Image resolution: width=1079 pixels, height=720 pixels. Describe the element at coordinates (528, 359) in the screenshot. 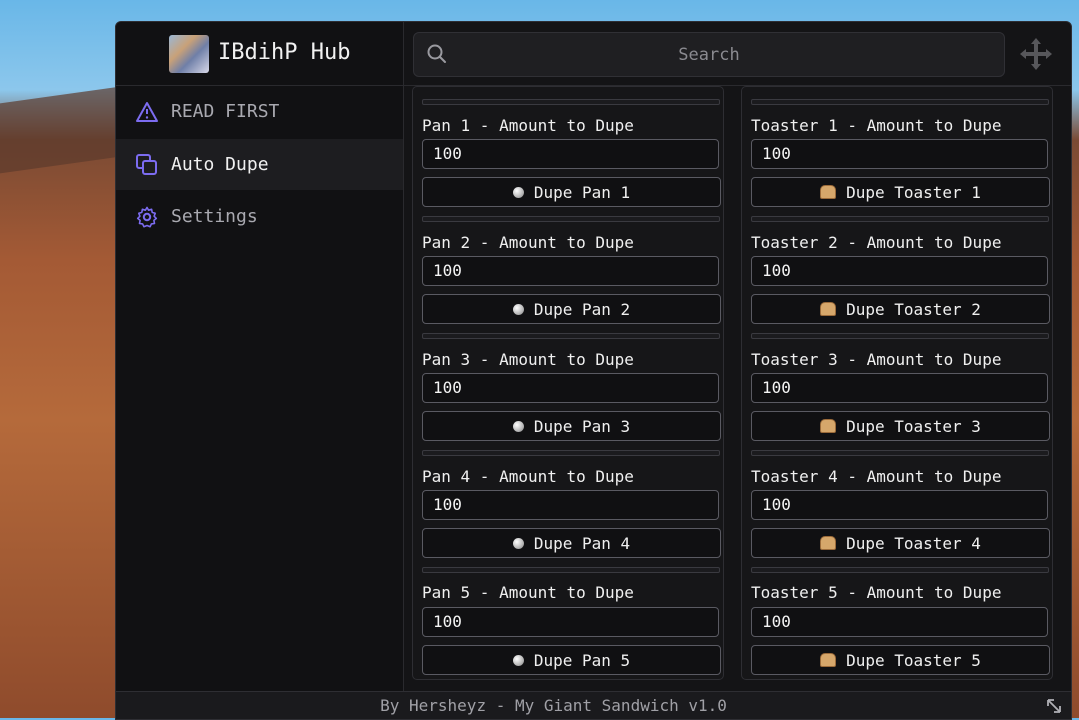

I see `pan-3-label: Pan 3 - Amount to Dupe` at that location.